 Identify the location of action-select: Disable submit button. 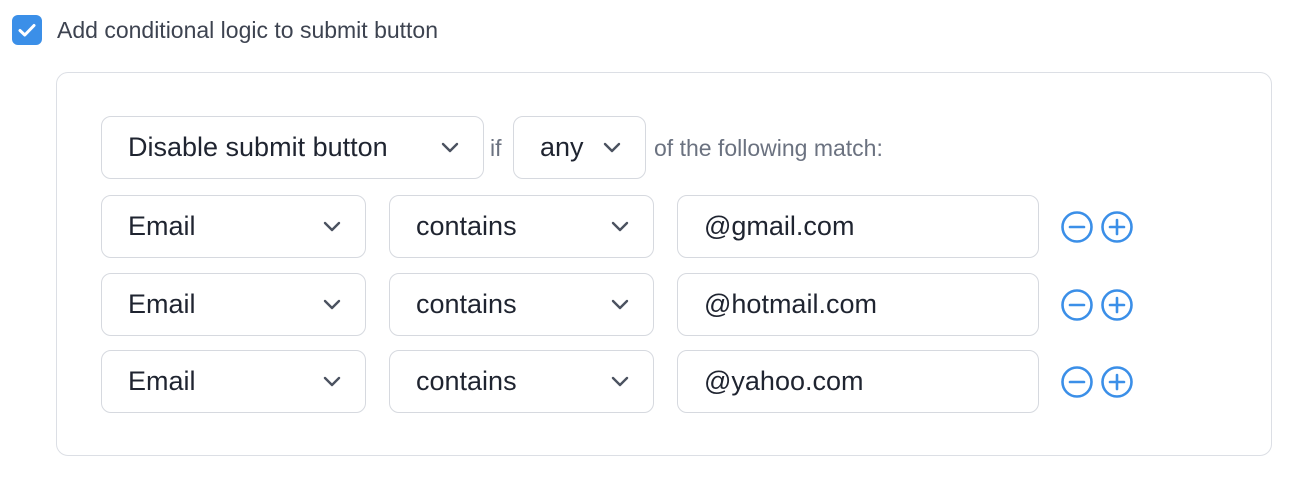
(292, 147).